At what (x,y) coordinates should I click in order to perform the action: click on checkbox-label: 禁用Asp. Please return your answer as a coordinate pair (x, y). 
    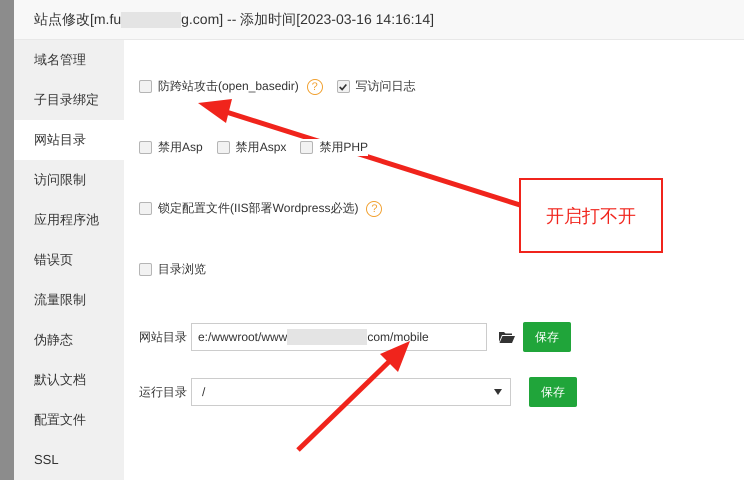
    Looking at the image, I should click on (180, 147).